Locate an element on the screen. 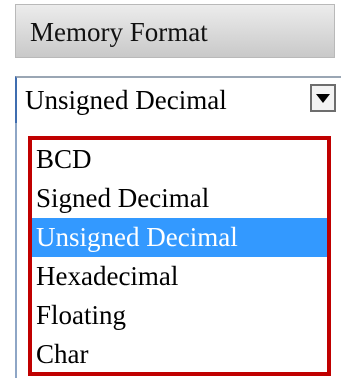  dropdown-arrow-icon is located at coordinates (323, 98).